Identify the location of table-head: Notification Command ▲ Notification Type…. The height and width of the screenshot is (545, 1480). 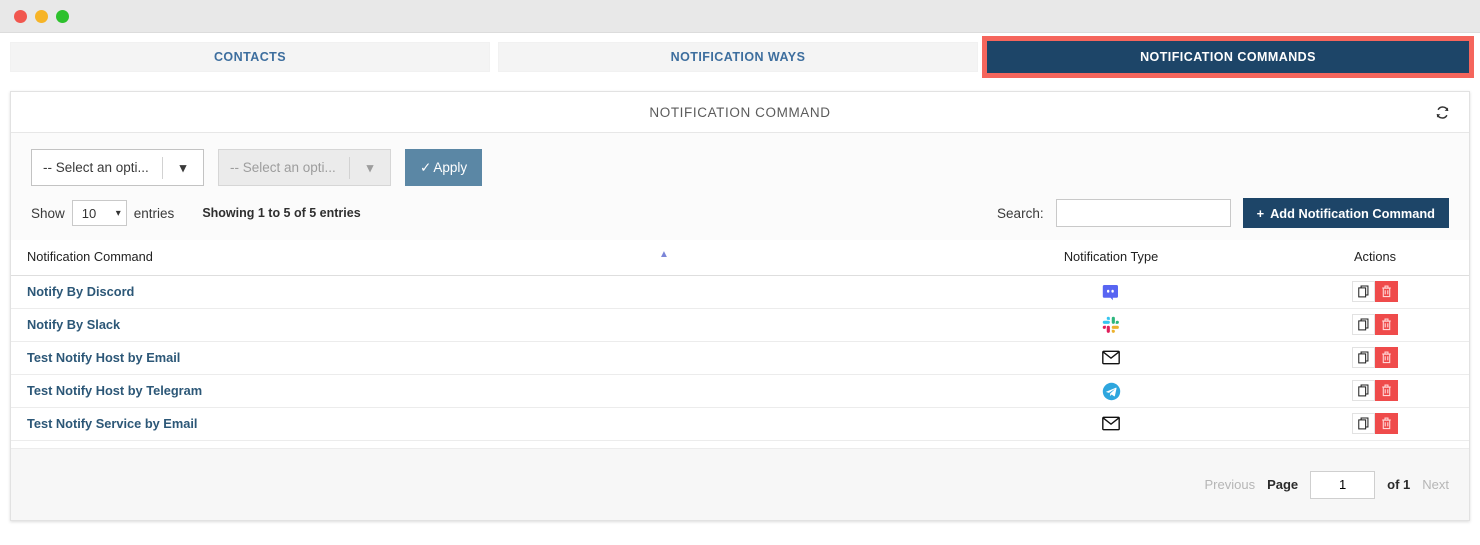
(740, 258).